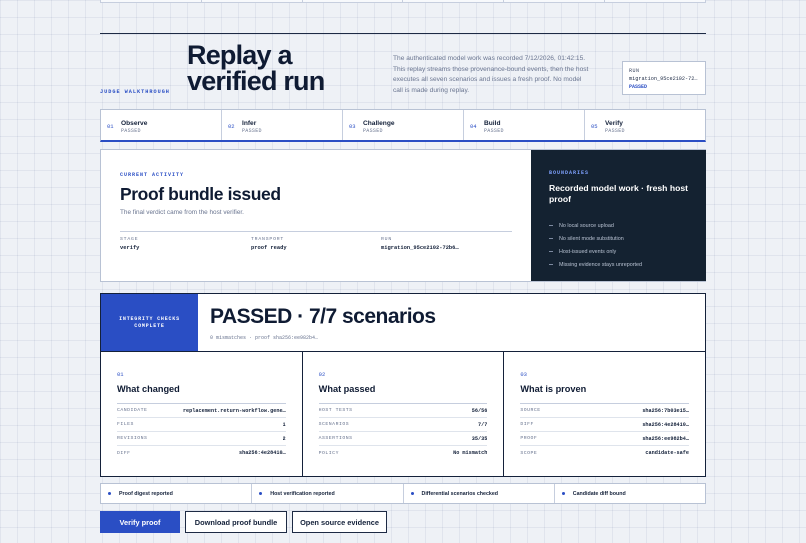 The width and height of the screenshot is (806, 543). I want to click on kv-key: CANDIDATE, so click(132, 410).